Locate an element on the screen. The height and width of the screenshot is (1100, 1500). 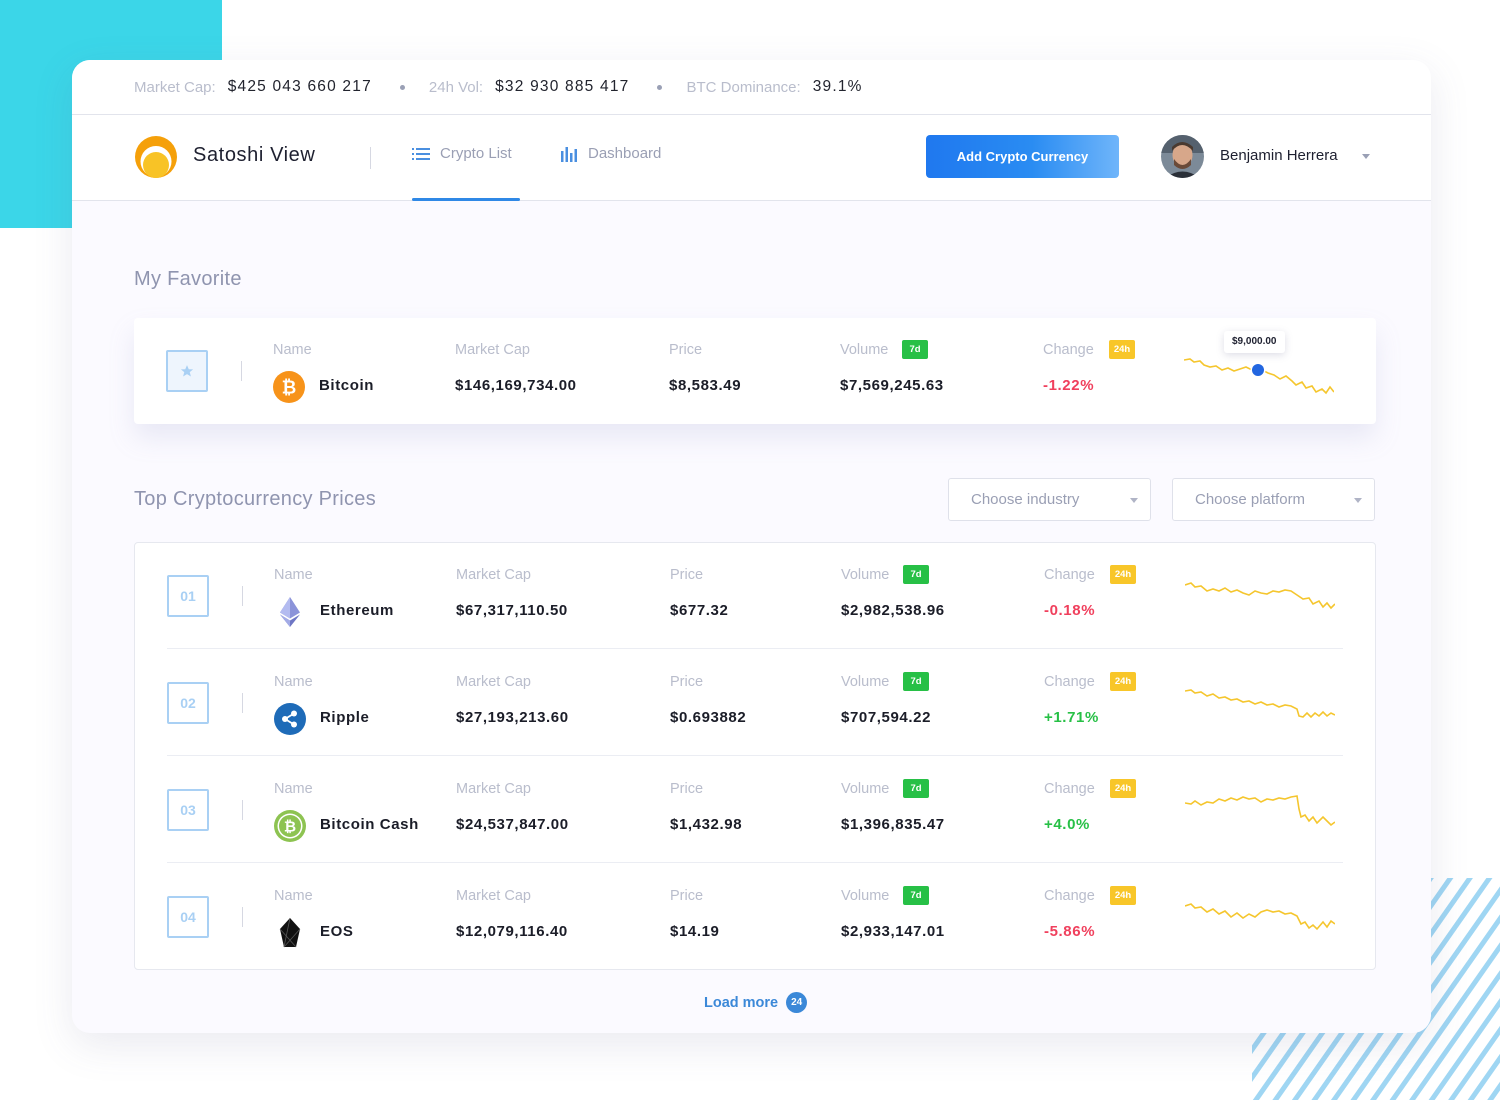
change-value: -0.18% is located at coordinates (1070, 610).